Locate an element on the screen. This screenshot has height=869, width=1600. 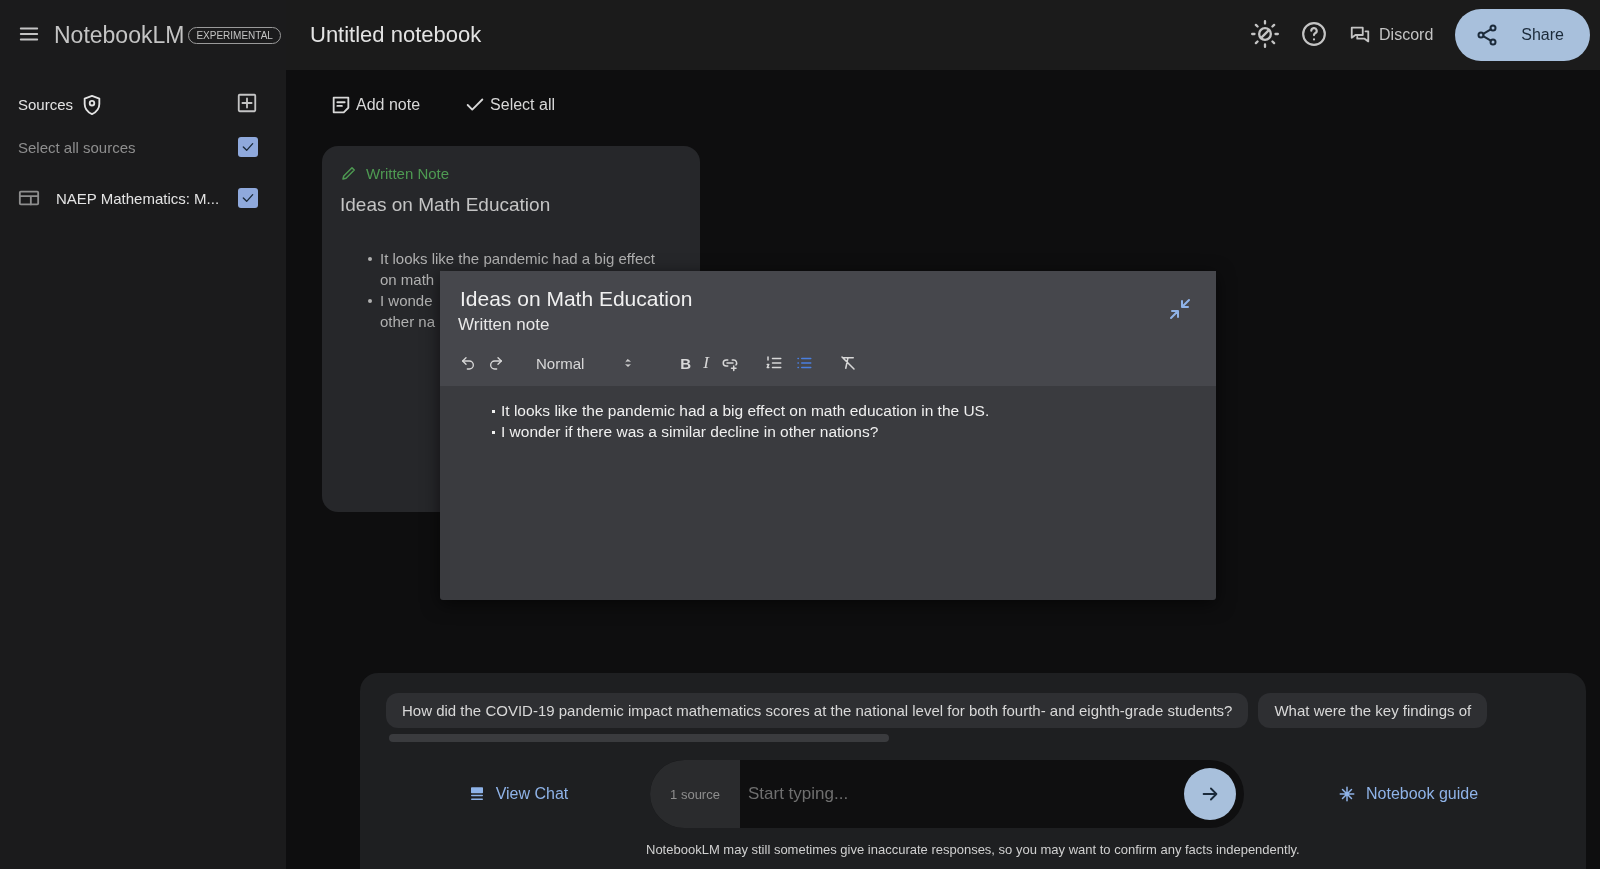
note-type-label: Written Note is located at coordinates (408, 173).